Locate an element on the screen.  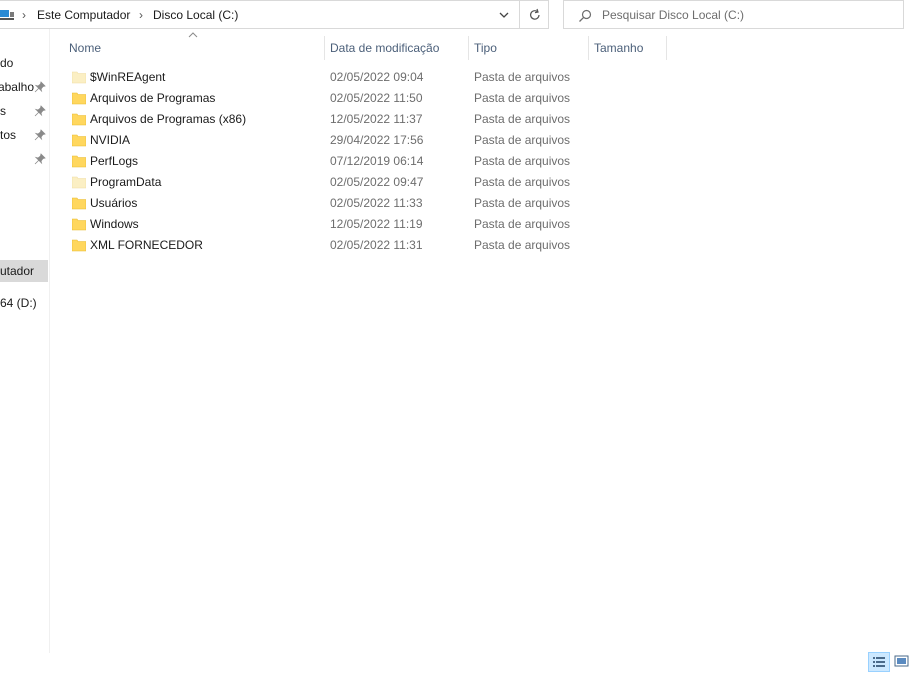
file-name: $WinREAgent is located at coordinates (128, 77).